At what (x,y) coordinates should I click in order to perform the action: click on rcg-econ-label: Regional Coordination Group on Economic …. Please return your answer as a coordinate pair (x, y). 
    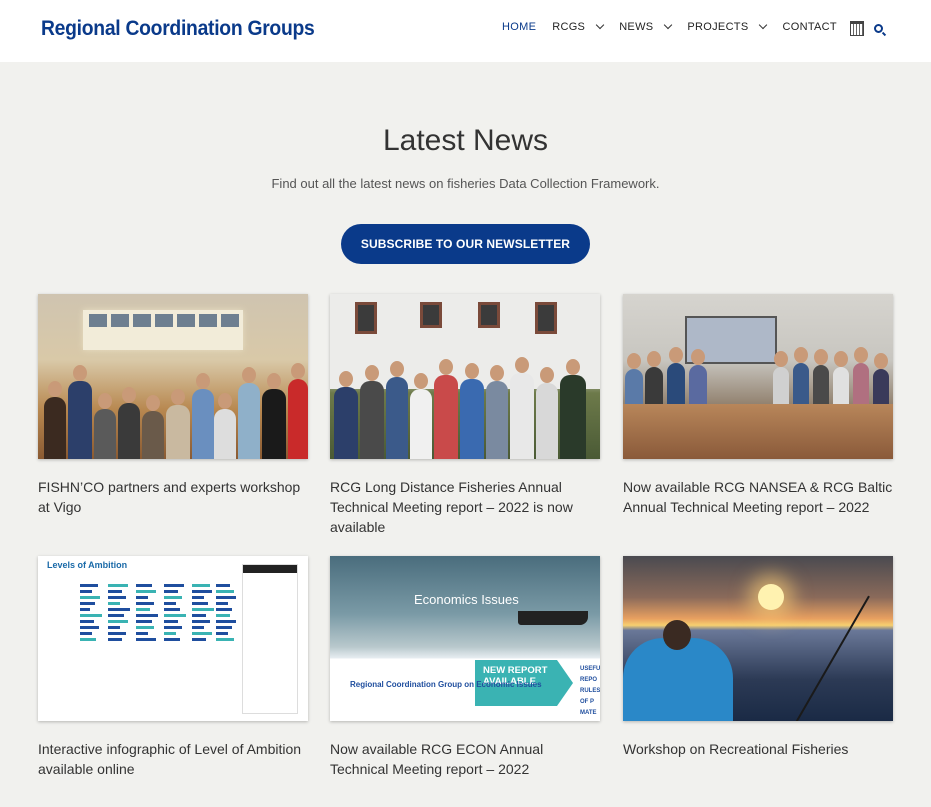
    Looking at the image, I should click on (446, 684).